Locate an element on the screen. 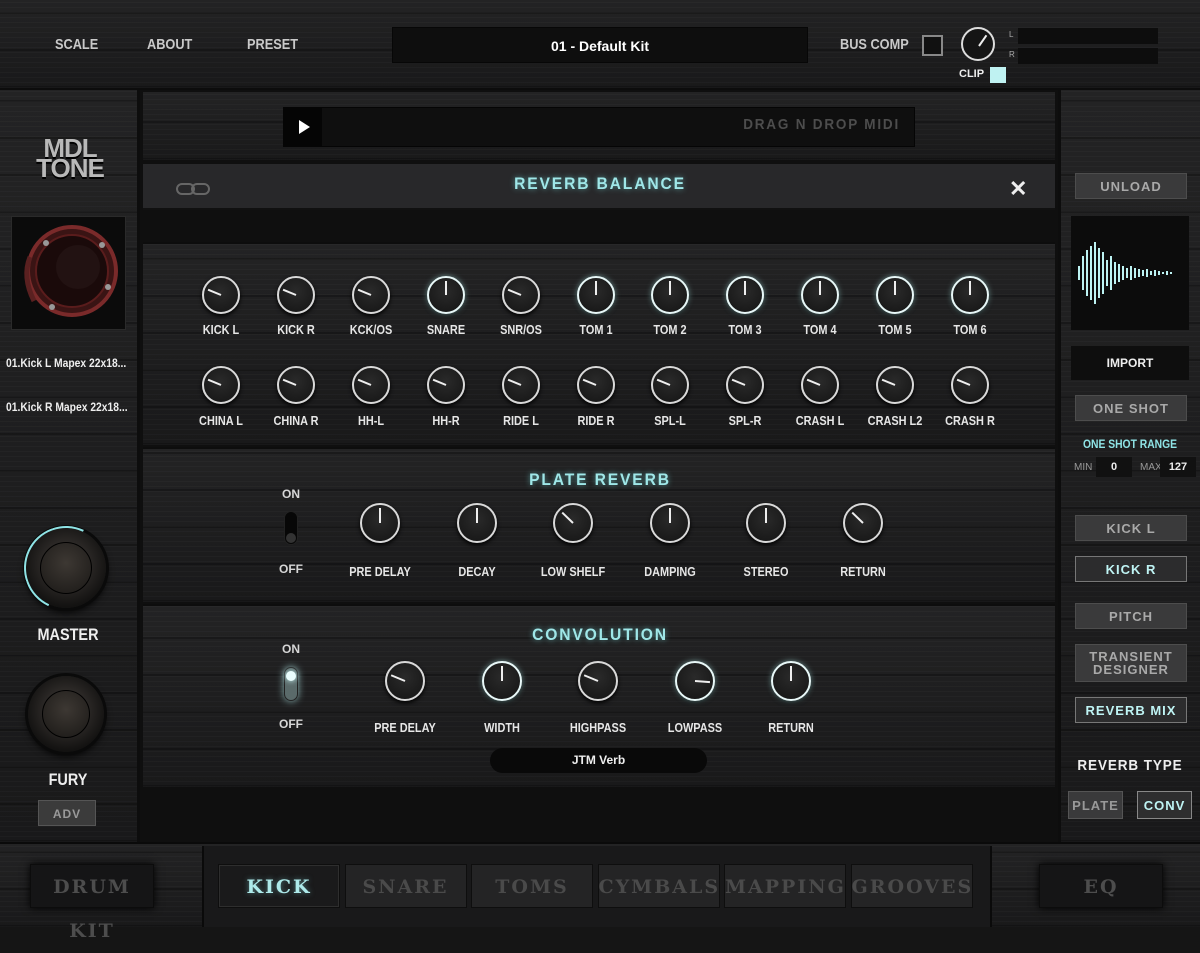  plate-pre-delay-knob is located at coordinates (380, 523).